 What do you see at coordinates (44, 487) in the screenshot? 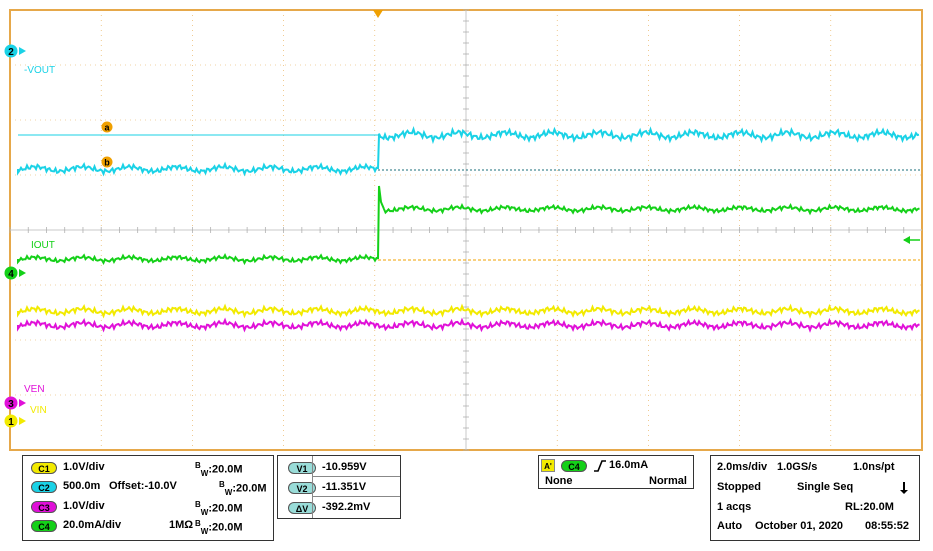
I see `ch2-badge: C2` at bounding box center [44, 487].